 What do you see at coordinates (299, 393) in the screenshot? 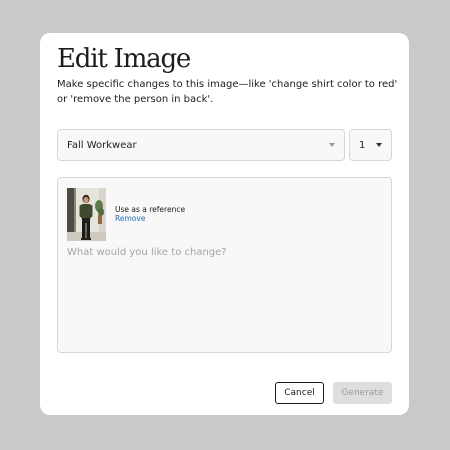
I see `cancel-button: Cancel` at bounding box center [299, 393].